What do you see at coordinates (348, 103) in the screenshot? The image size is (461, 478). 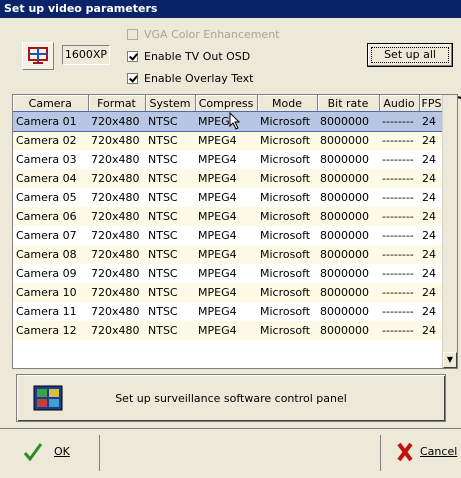 I see `column-header-bitrate: Bit rate` at bounding box center [348, 103].